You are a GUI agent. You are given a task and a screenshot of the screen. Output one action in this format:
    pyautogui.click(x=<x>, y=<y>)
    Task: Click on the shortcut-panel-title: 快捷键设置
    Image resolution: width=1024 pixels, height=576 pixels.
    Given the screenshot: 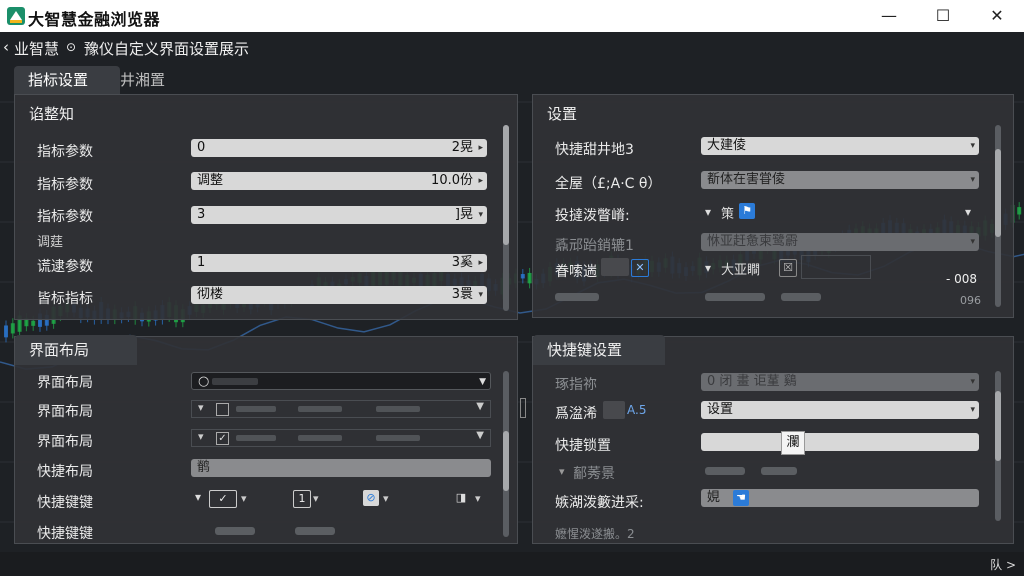 What is the action you would take?
    pyautogui.click(x=599, y=350)
    